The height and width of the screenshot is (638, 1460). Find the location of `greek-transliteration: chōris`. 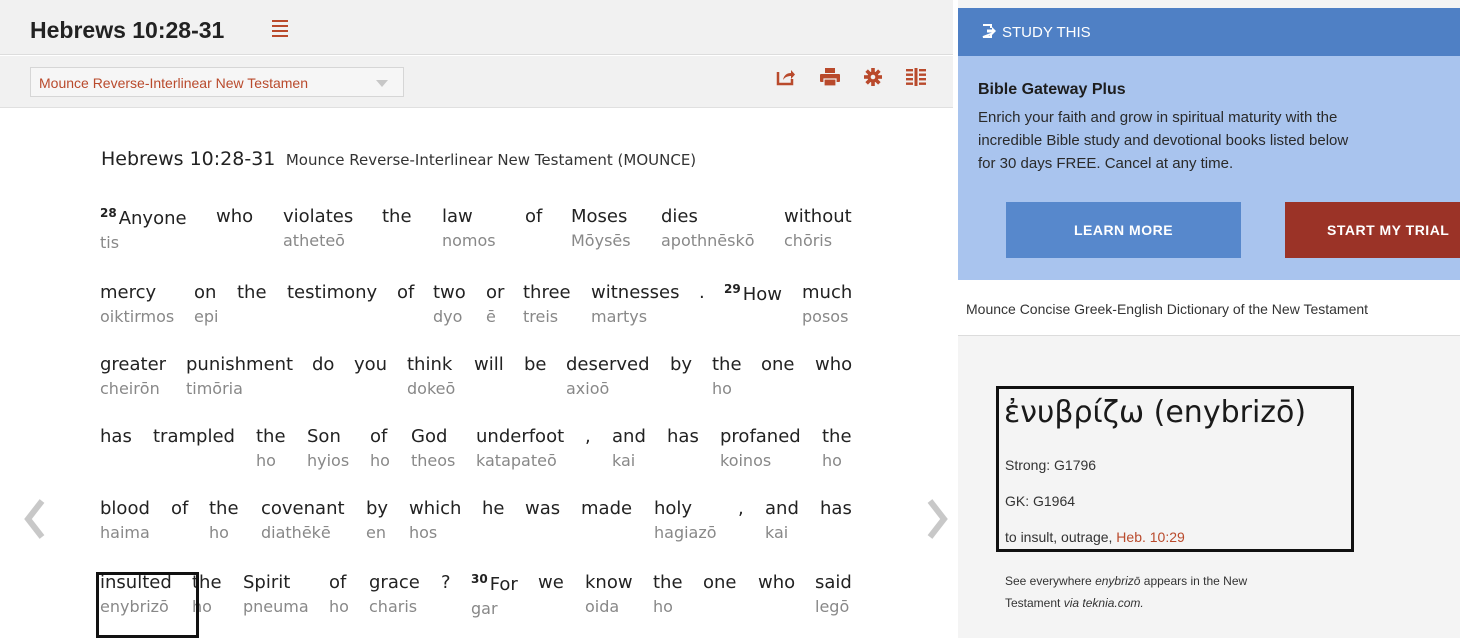

greek-transliteration: chōris is located at coordinates (808, 240).